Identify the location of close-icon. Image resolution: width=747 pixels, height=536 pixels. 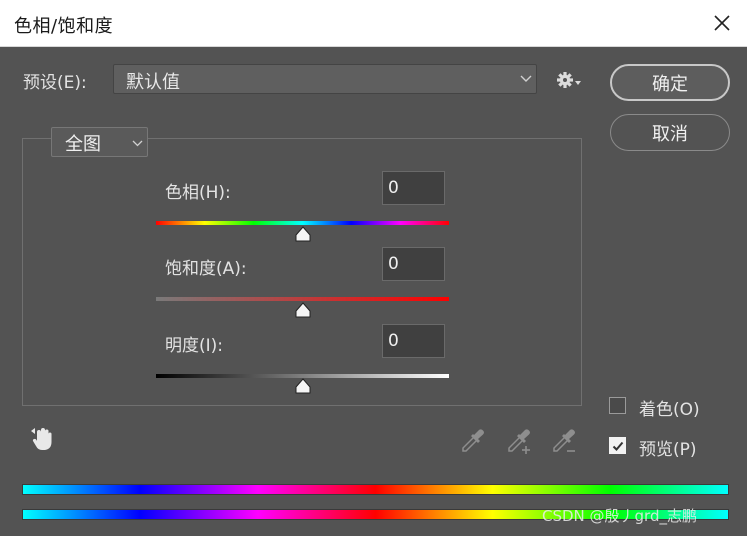
(722, 23).